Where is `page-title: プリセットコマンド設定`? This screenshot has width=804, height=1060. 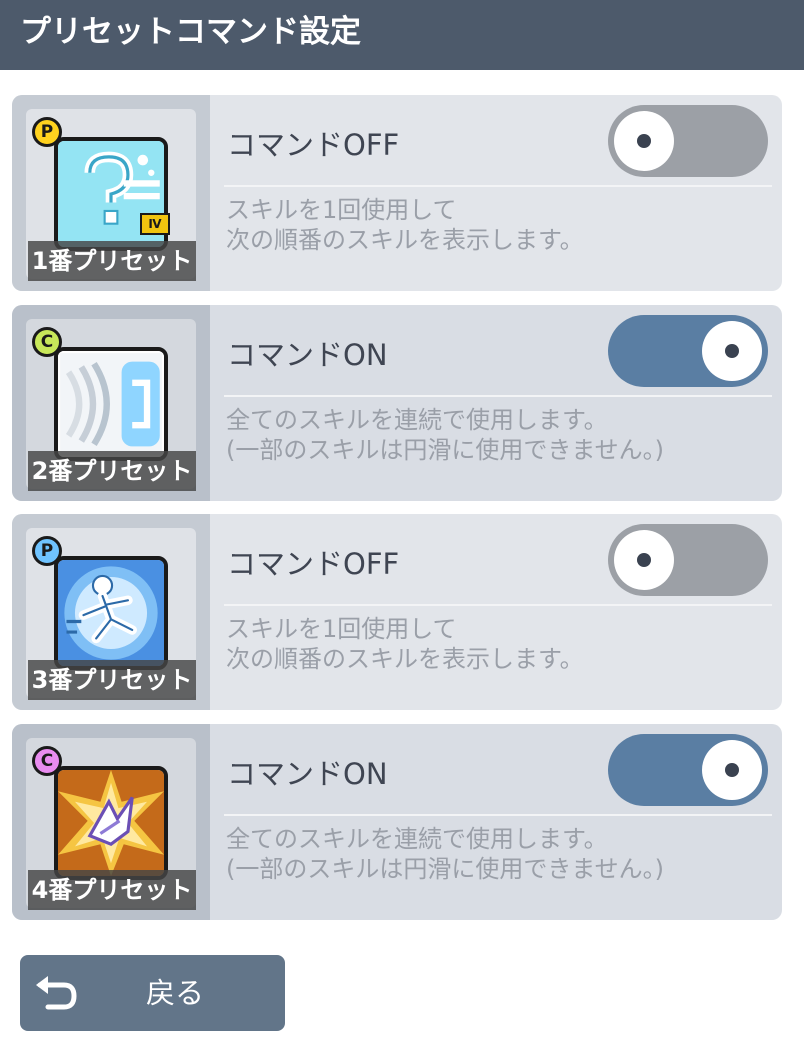 page-title: プリセットコマンド設定 is located at coordinates (190, 32).